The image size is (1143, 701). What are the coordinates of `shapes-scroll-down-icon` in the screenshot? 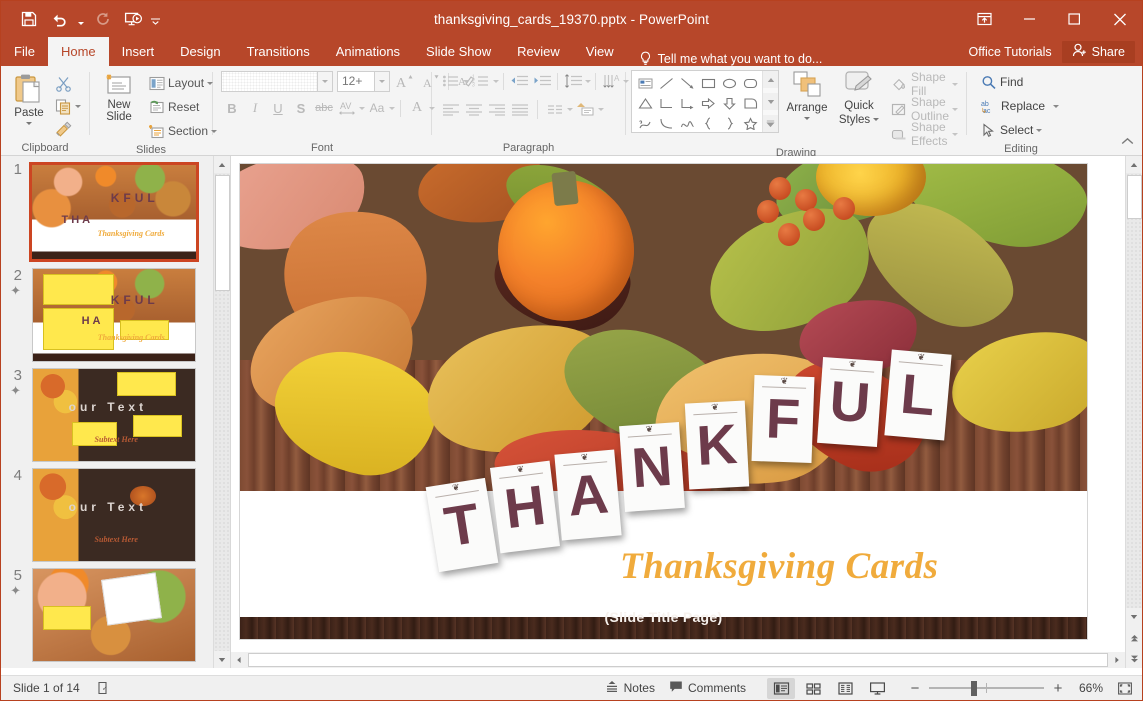 It's located at (770, 101).